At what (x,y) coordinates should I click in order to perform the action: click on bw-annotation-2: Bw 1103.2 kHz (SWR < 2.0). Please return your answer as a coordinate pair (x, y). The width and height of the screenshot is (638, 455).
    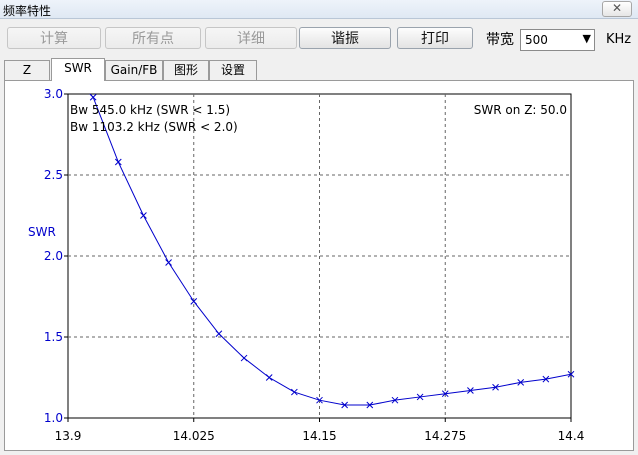
    Looking at the image, I should click on (154, 127).